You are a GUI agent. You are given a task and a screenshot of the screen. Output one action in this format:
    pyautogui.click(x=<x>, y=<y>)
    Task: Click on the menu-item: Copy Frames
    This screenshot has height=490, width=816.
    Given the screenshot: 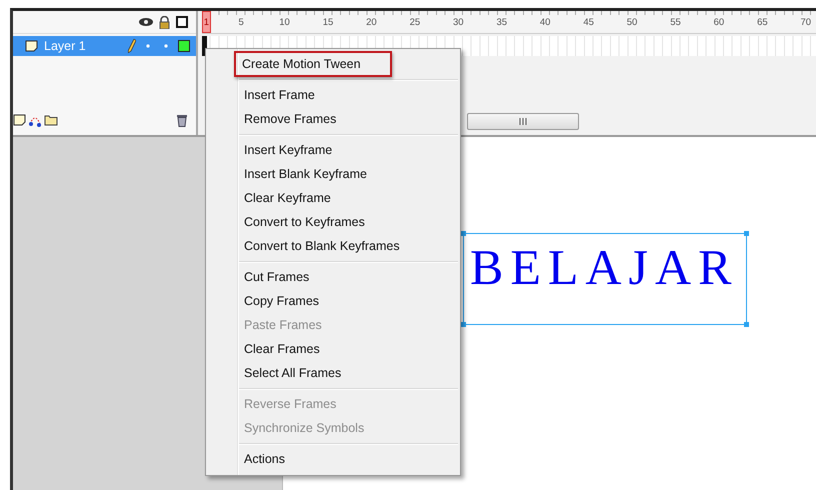 What is the action you would take?
    pyautogui.click(x=282, y=301)
    